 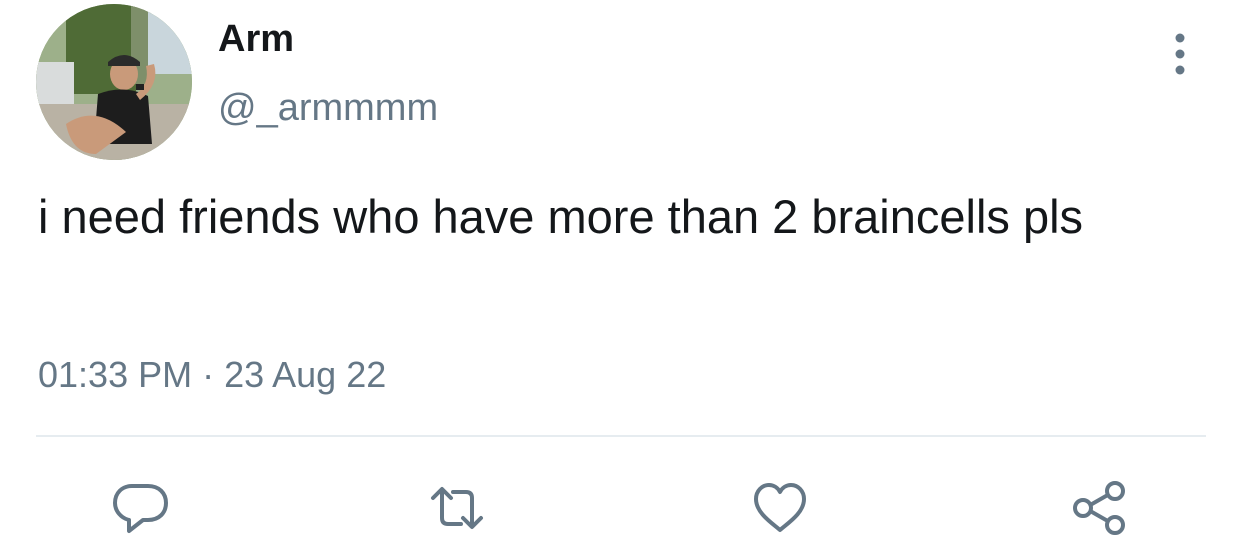 I want to click on share-icon, so click(x=1099, y=508).